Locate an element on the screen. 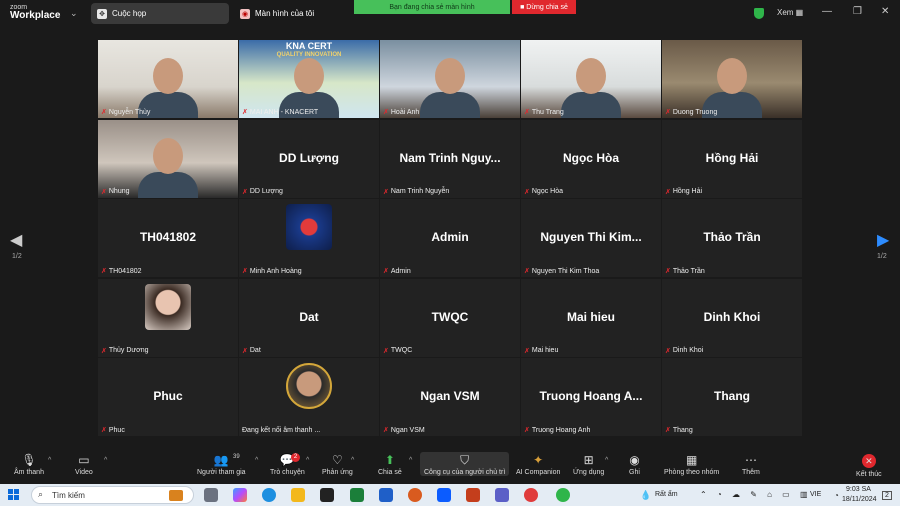  participant-tile: Dinh Khoi ✗ Dinh Khoi is located at coordinates (732, 317).